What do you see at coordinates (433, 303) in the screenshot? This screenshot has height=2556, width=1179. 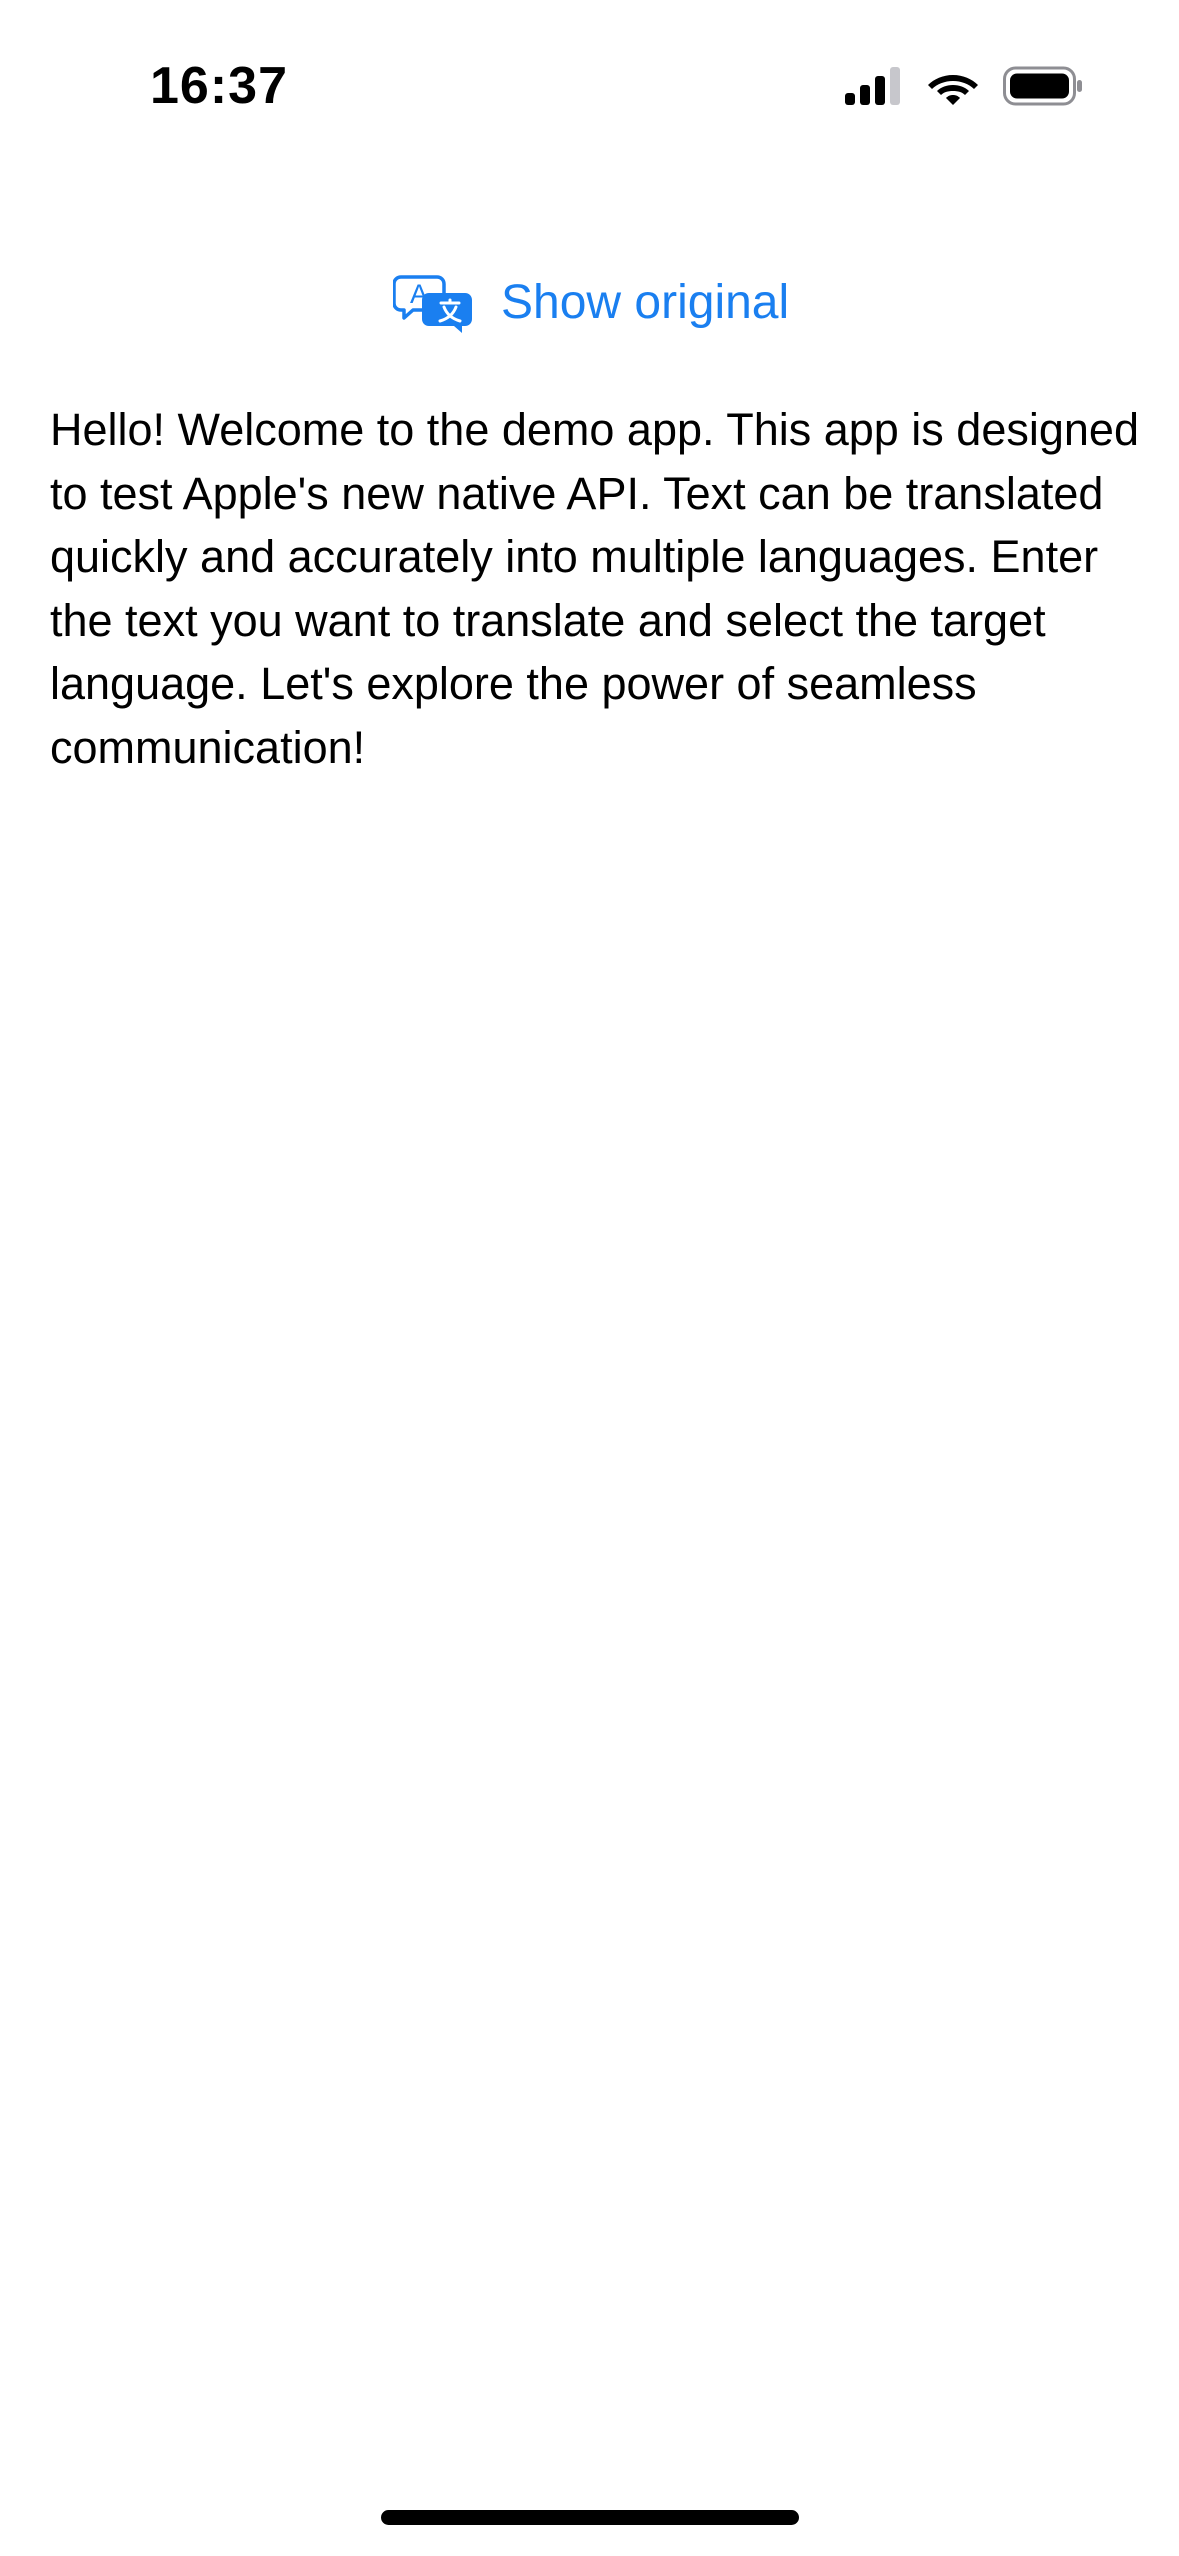 I see `translate-icon: A` at bounding box center [433, 303].